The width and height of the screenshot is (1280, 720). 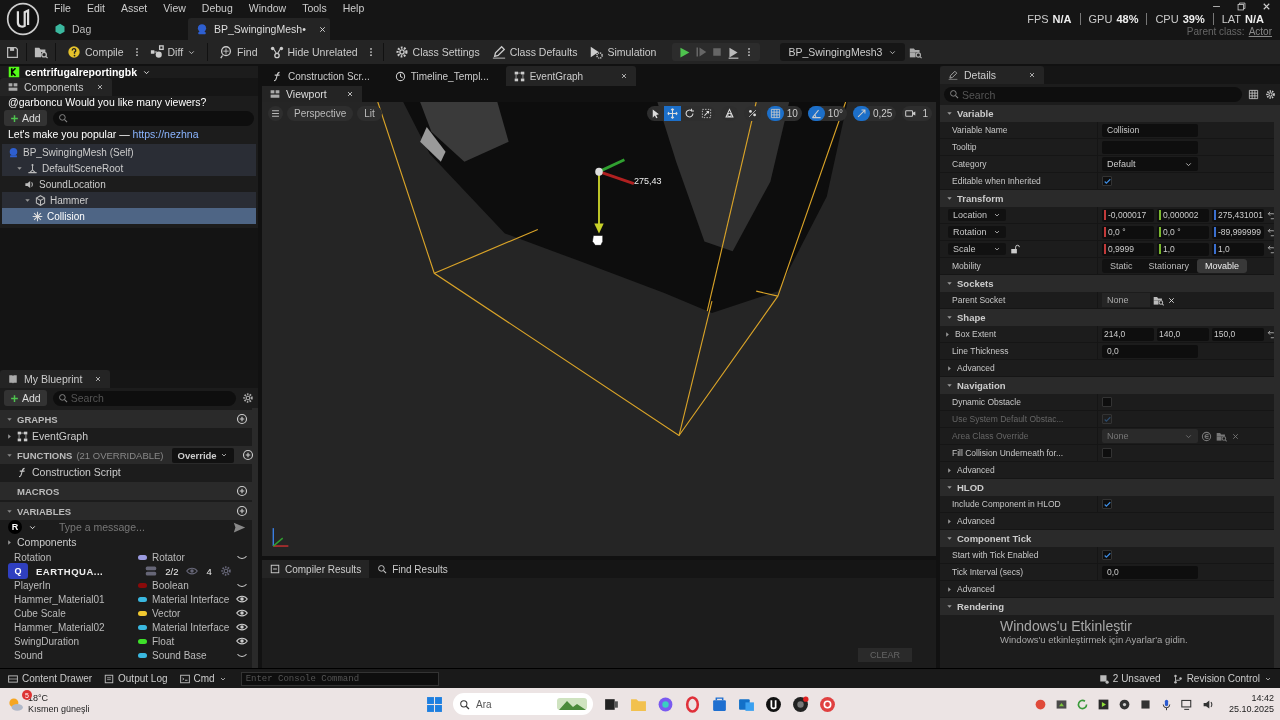 I want to click on tree-item: DefaultSceneRoot, so click(x=129, y=168).